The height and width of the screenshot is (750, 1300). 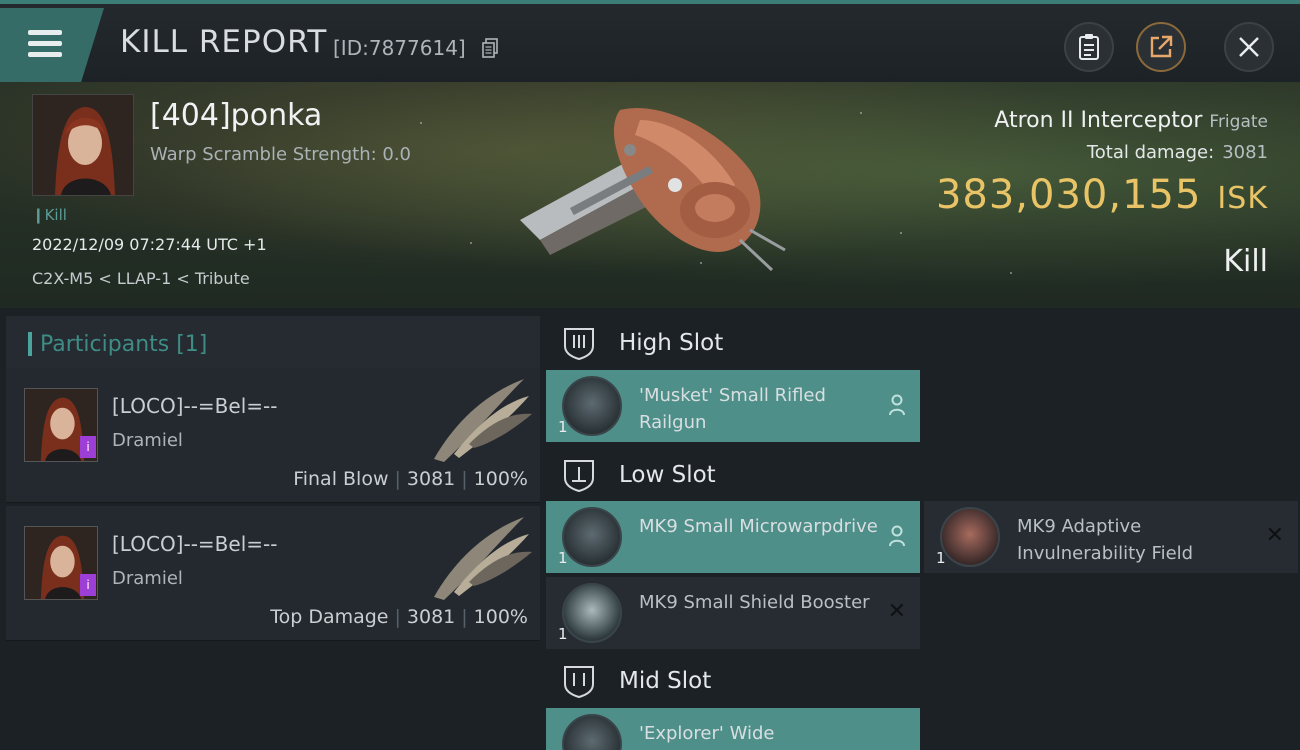 I want to click on clipboard-icon, so click(x=1089, y=47).